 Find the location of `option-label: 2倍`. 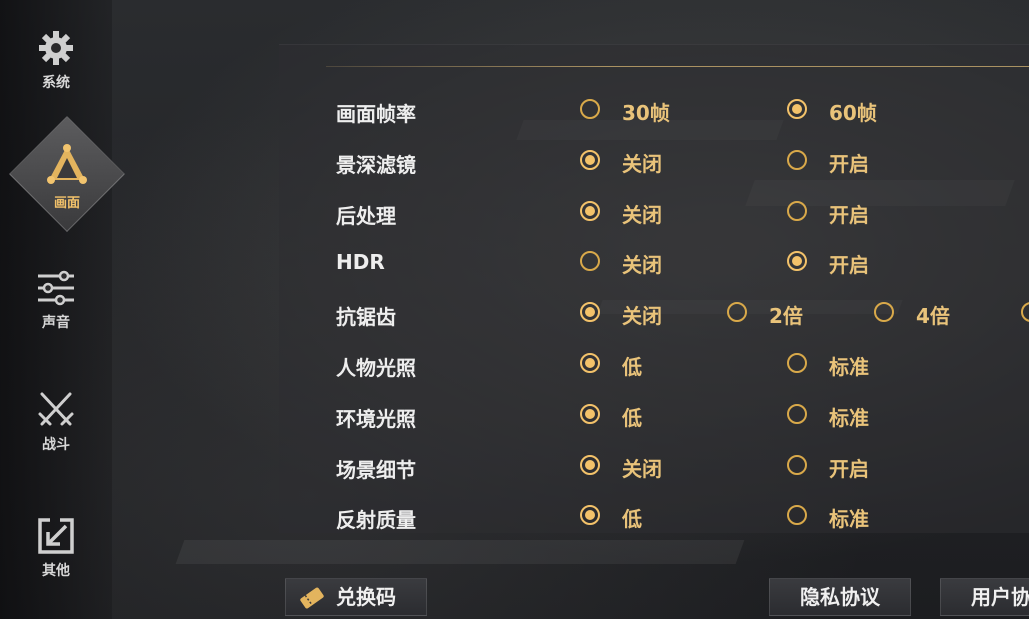

option-label: 2倍 is located at coordinates (786, 316).